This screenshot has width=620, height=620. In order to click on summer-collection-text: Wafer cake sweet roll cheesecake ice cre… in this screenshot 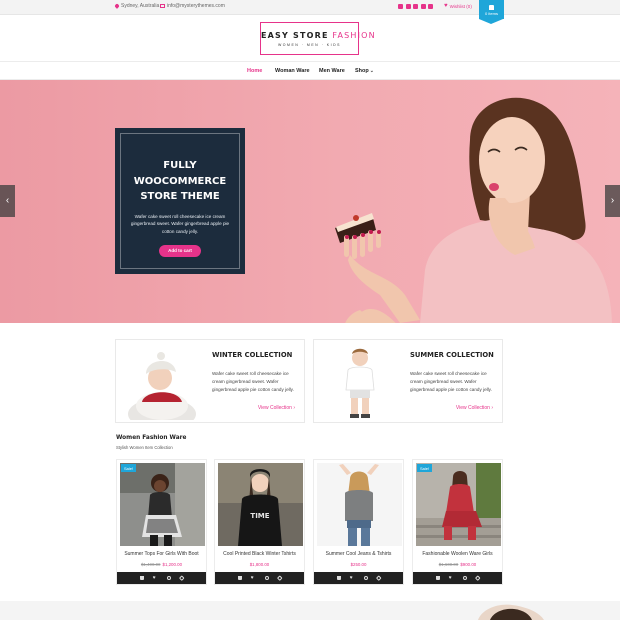, I will do `click(451, 382)`.